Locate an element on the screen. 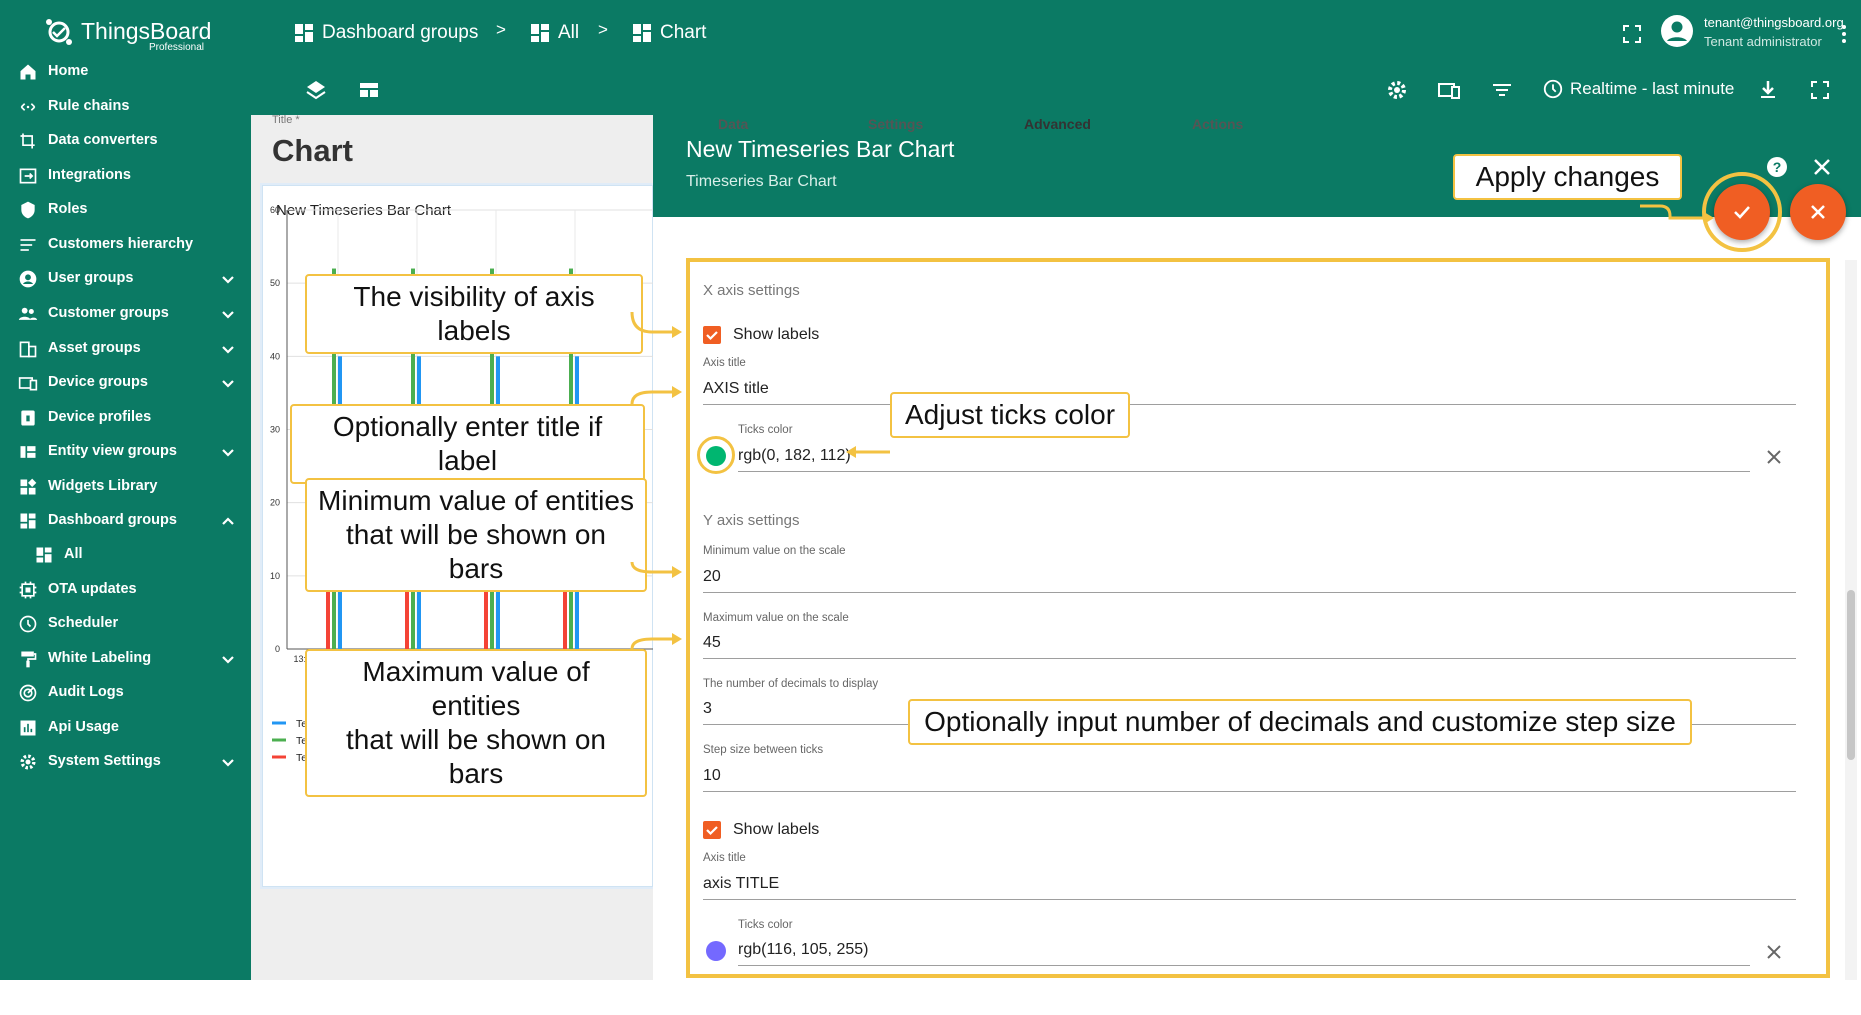 This screenshot has width=1861, height=1015. layers-icon is located at coordinates (316, 90).